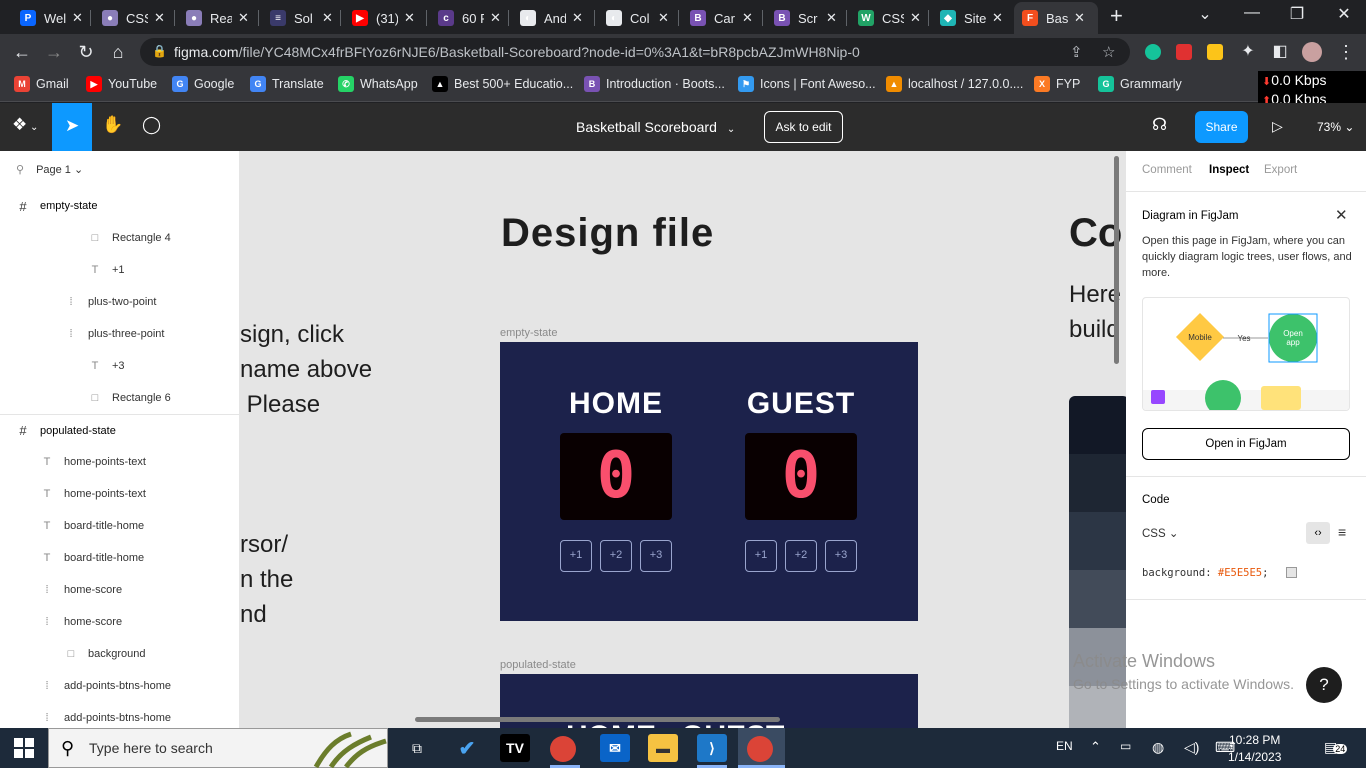 The width and height of the screenshot is (1366, 768). What do you see at coordinates (1116, 260) in the screenshot?
I see `vertical-scrollbar` at bounding box center [1116, 260].